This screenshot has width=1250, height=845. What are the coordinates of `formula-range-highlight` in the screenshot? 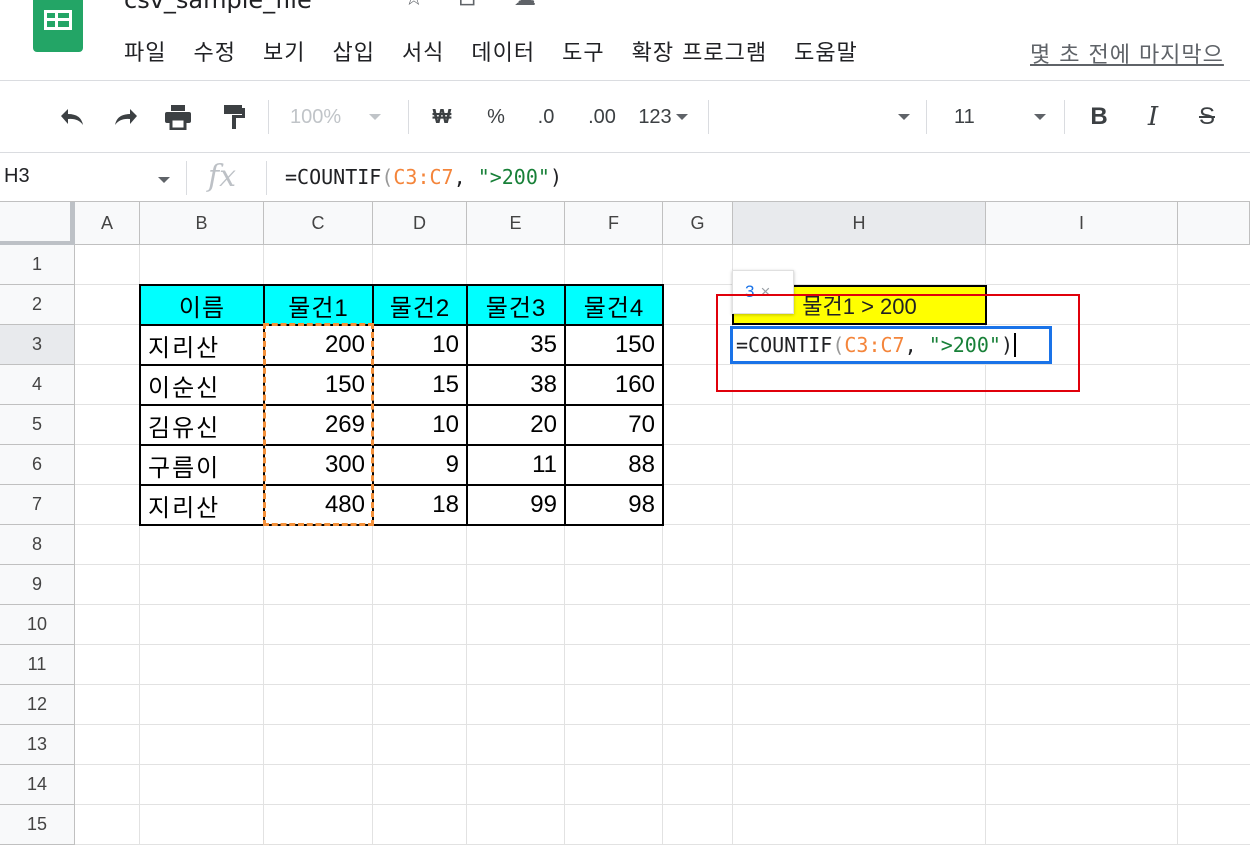 It's located at (318, 424).